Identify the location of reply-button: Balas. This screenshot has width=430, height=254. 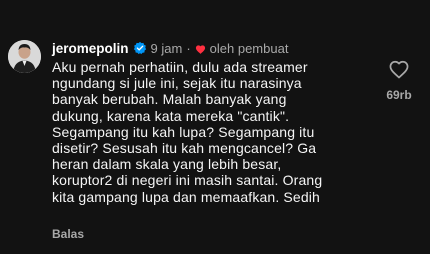
(68, 234).